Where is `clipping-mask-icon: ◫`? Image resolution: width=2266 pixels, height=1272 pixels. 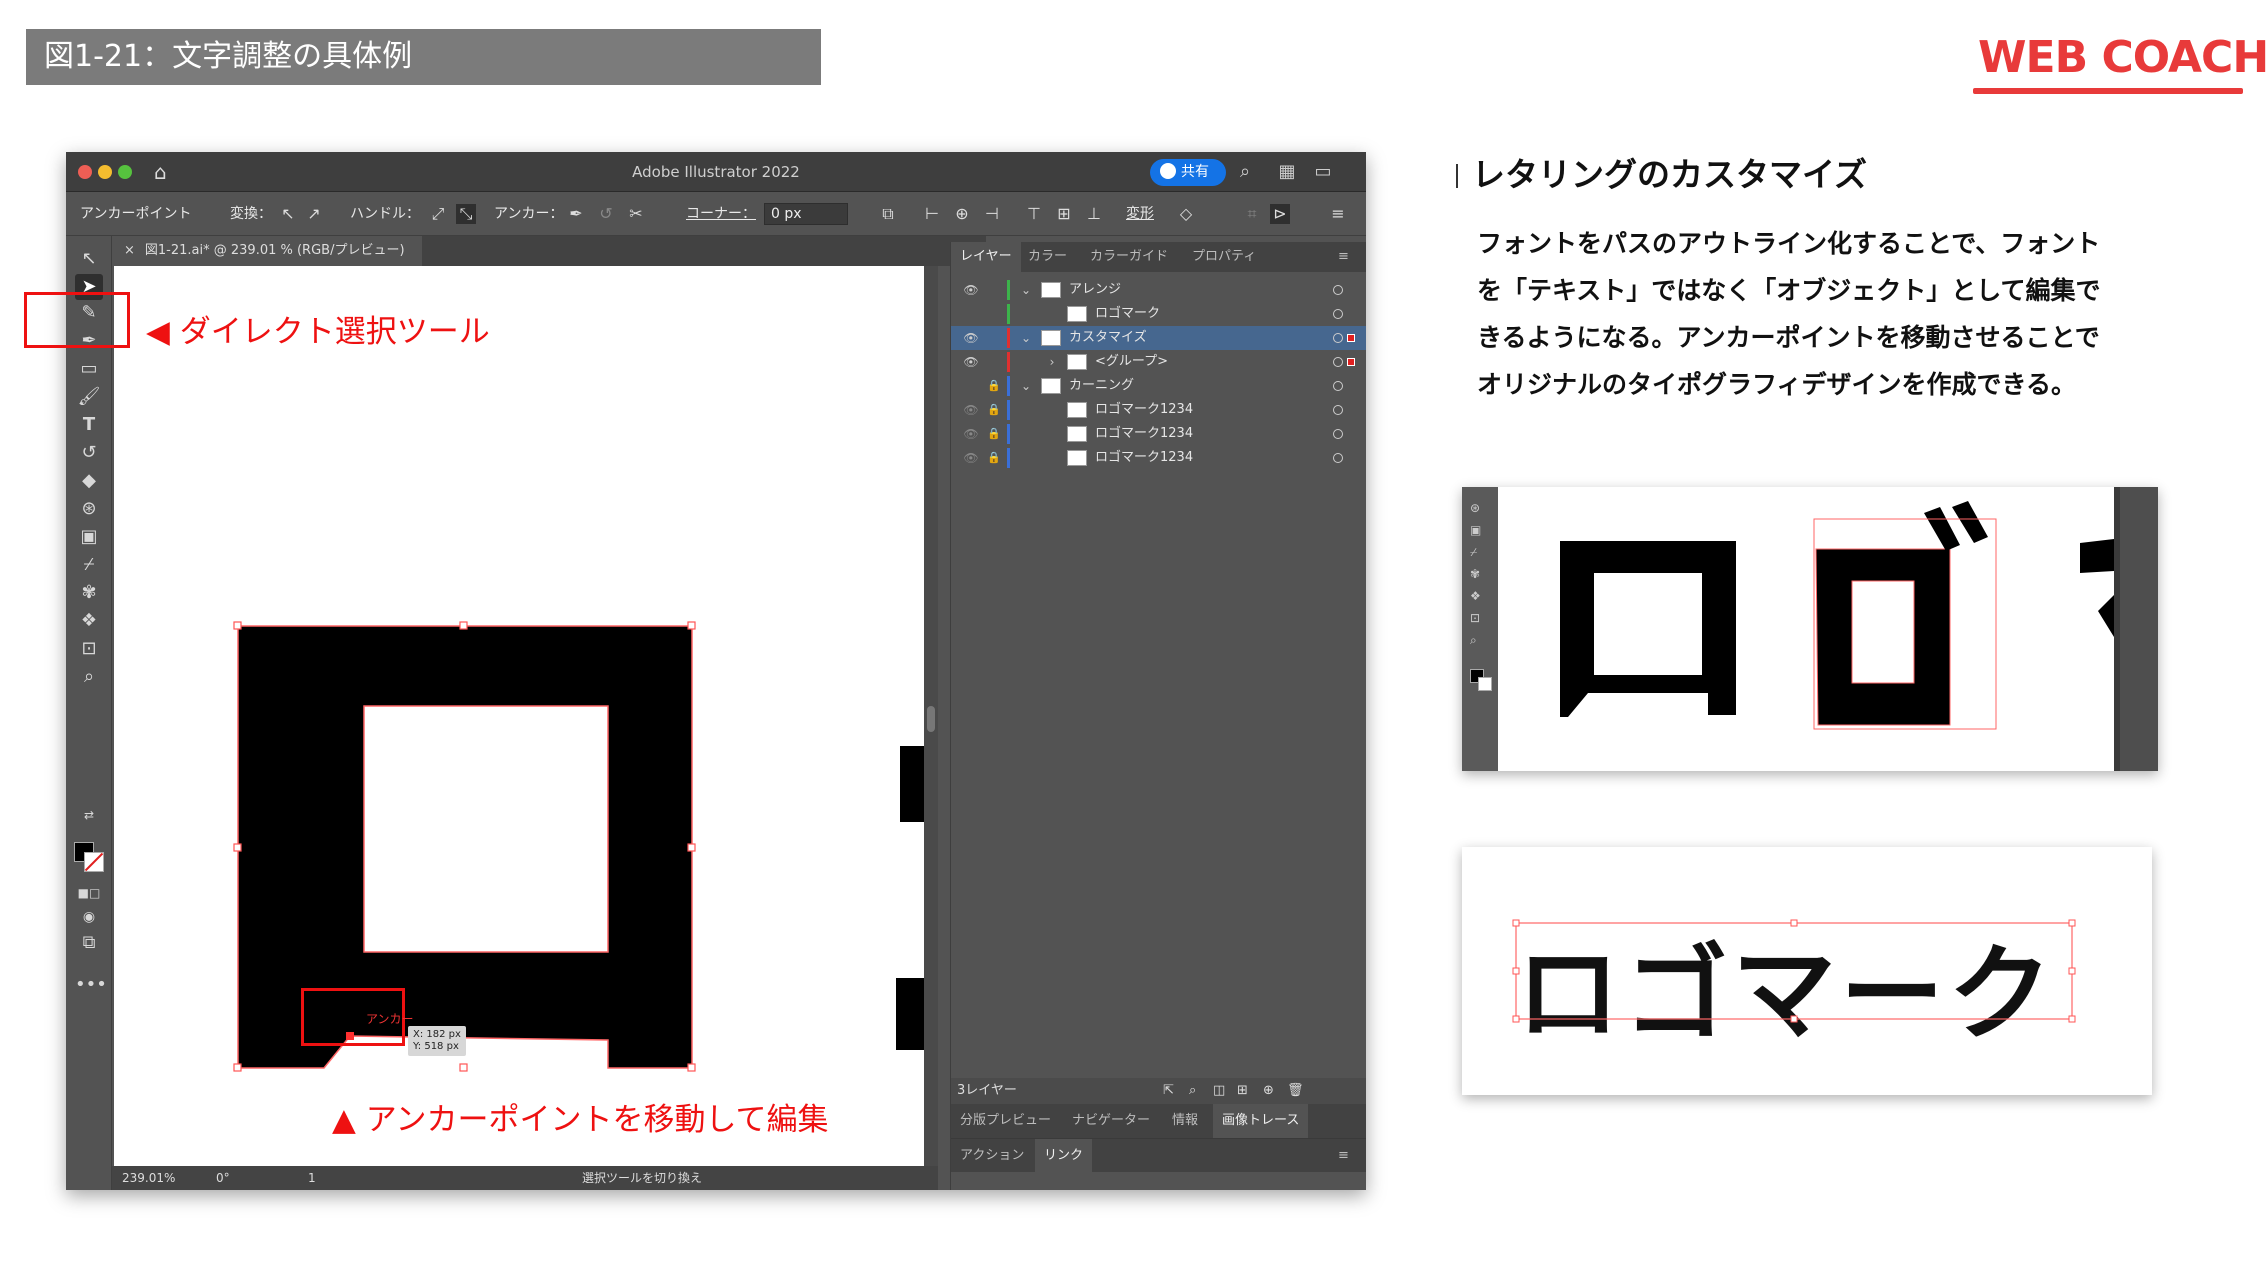
clipping-mask-icon: ◫ is located at coordinates (1219, 1091).